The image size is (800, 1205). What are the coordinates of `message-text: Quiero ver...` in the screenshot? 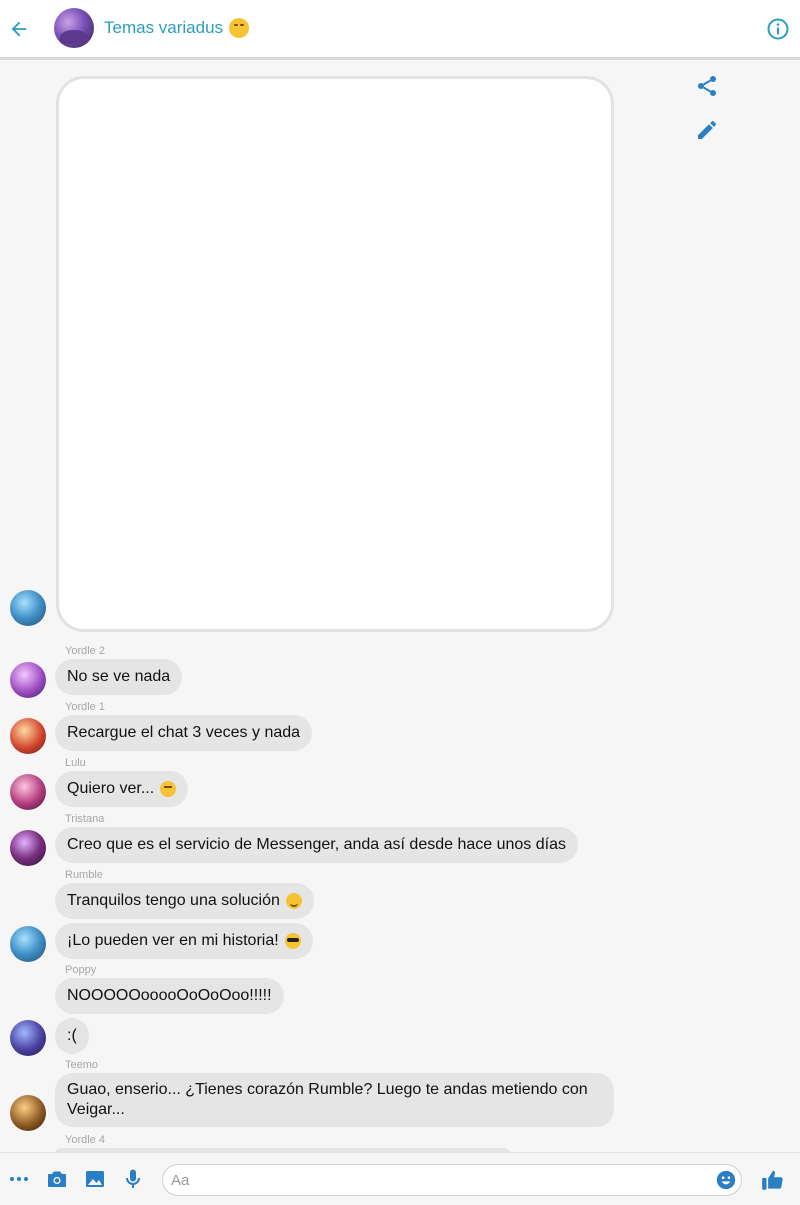 It's located at (111, 788).